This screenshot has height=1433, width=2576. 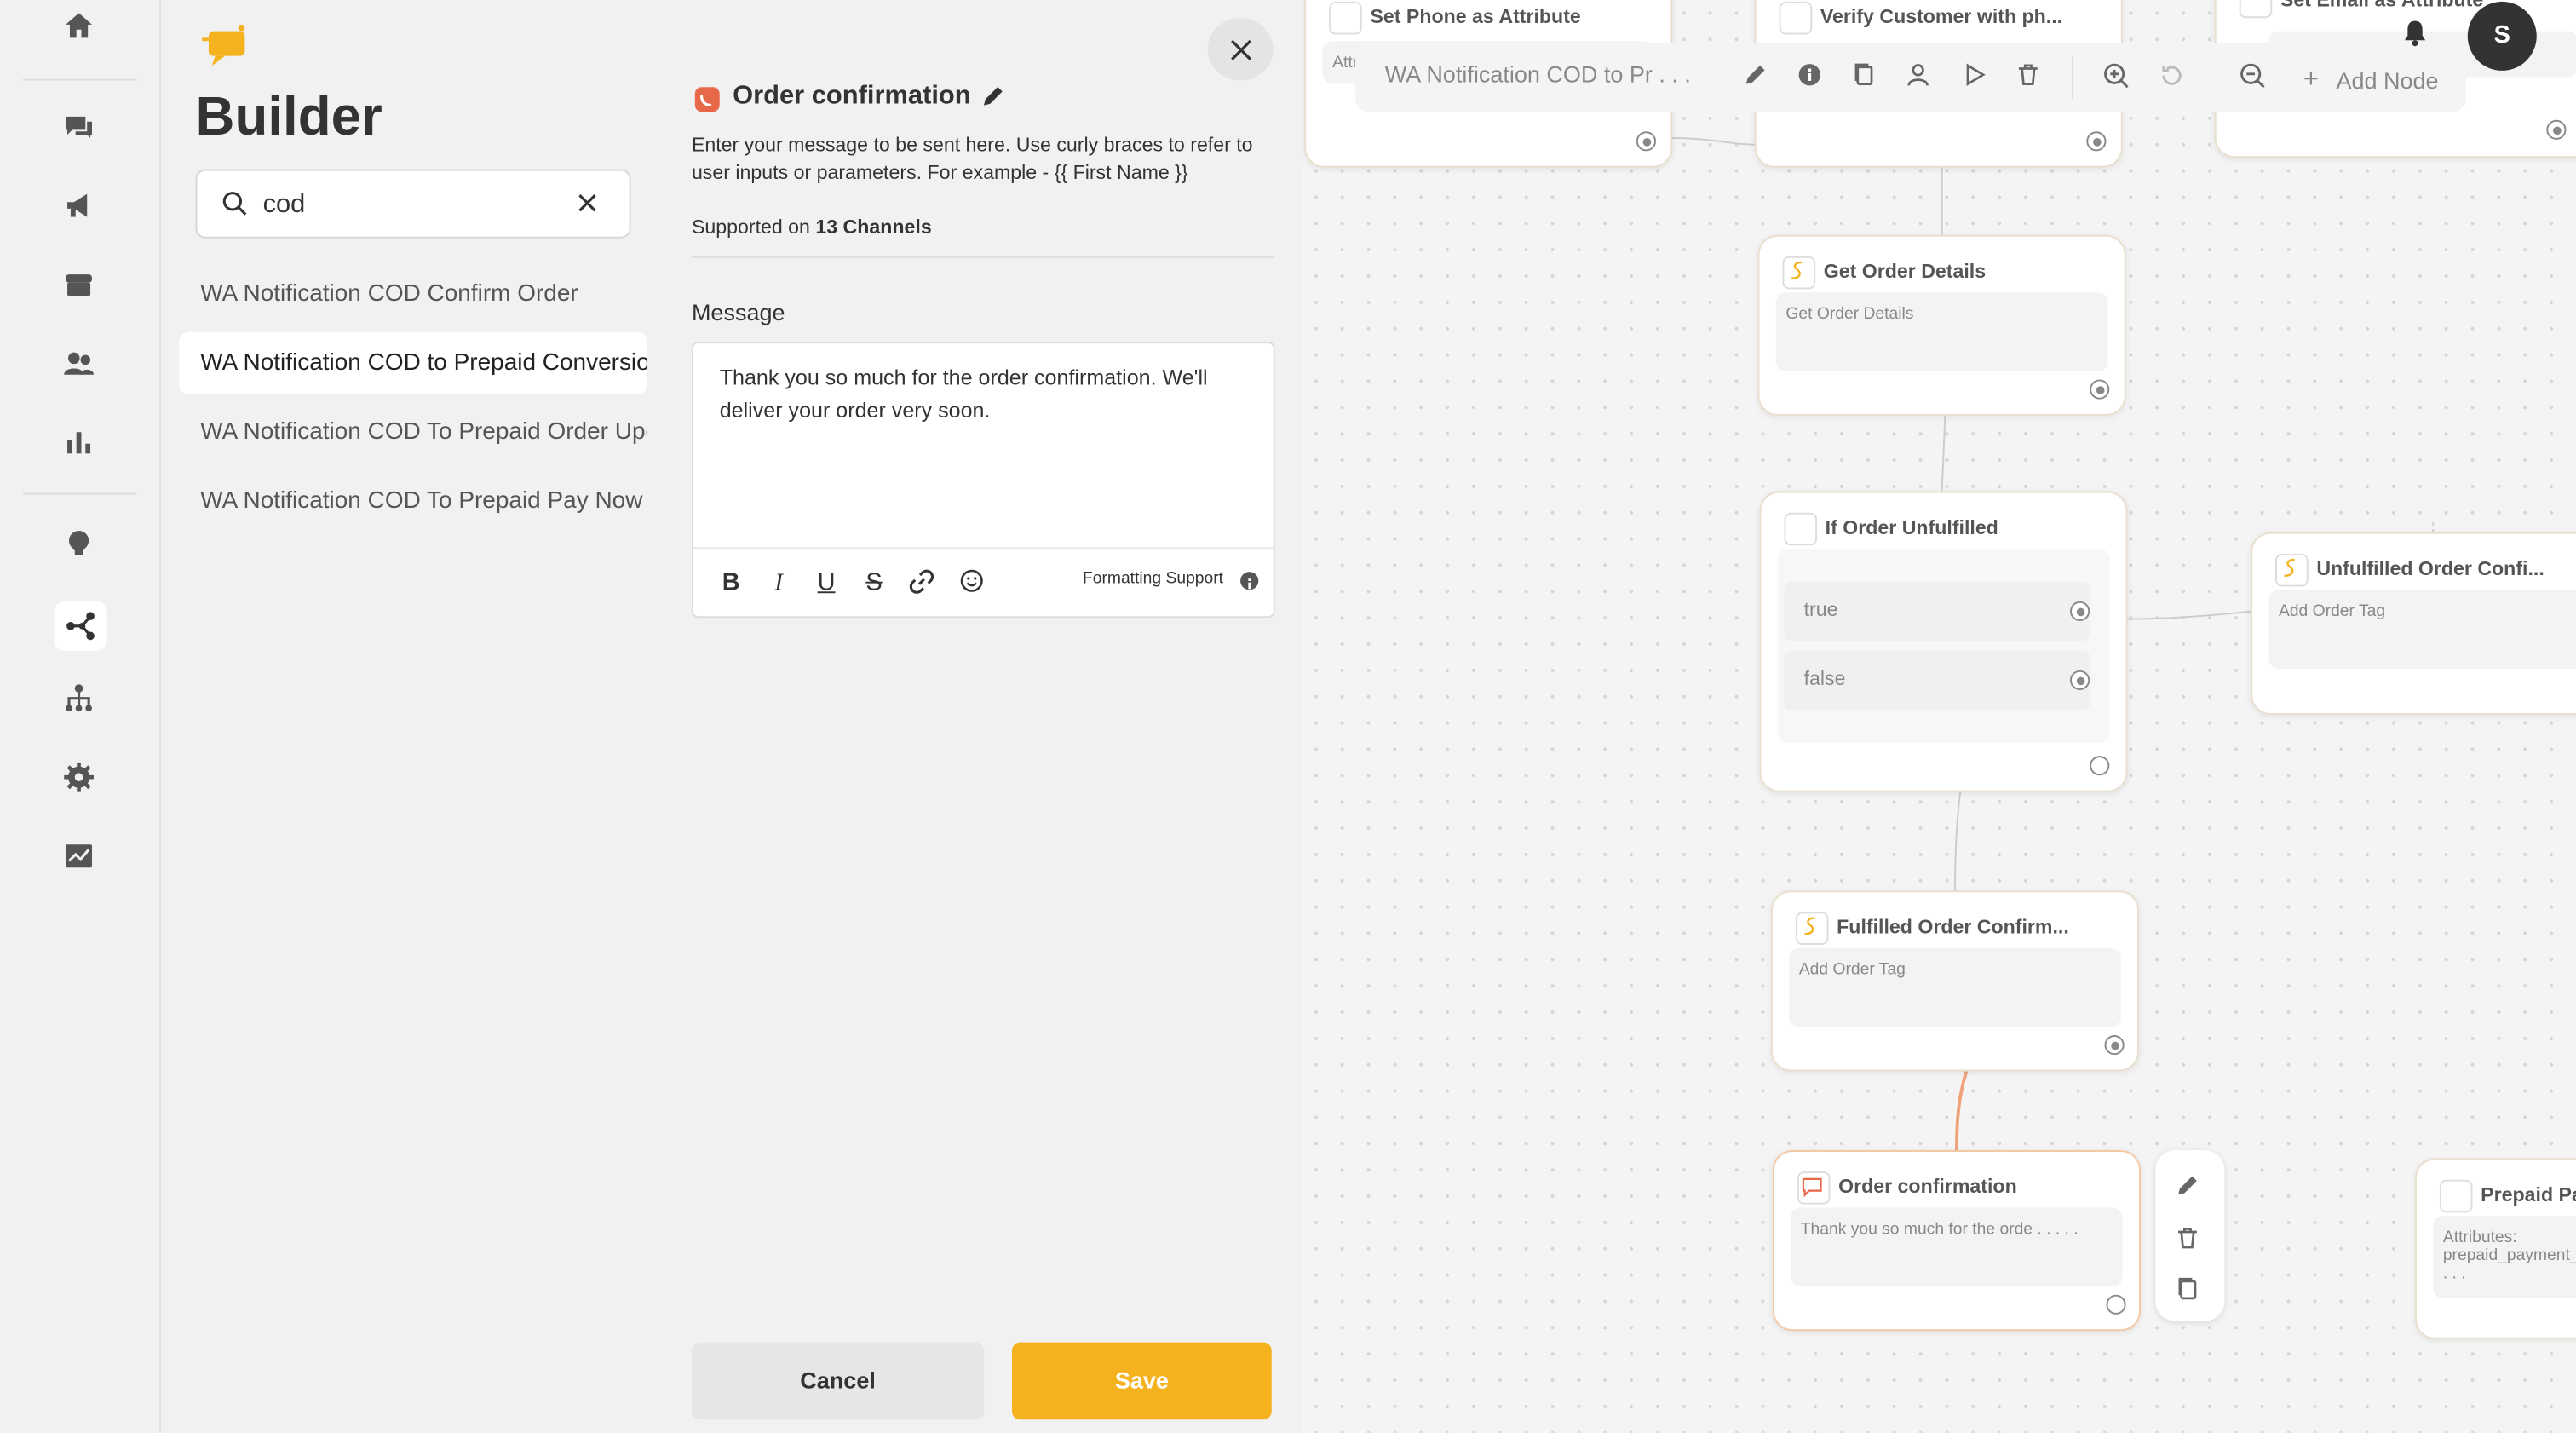 What do you see at coordinates (80, 365) in the screenshot?
I see `users-icon` at bounding box center [80, 365].